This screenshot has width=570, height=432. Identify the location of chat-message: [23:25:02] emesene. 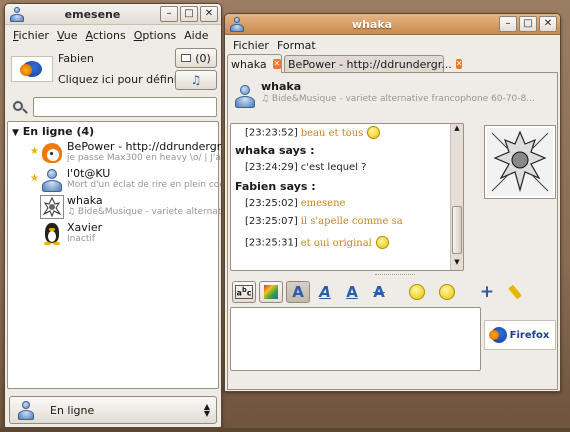
(295, 203).